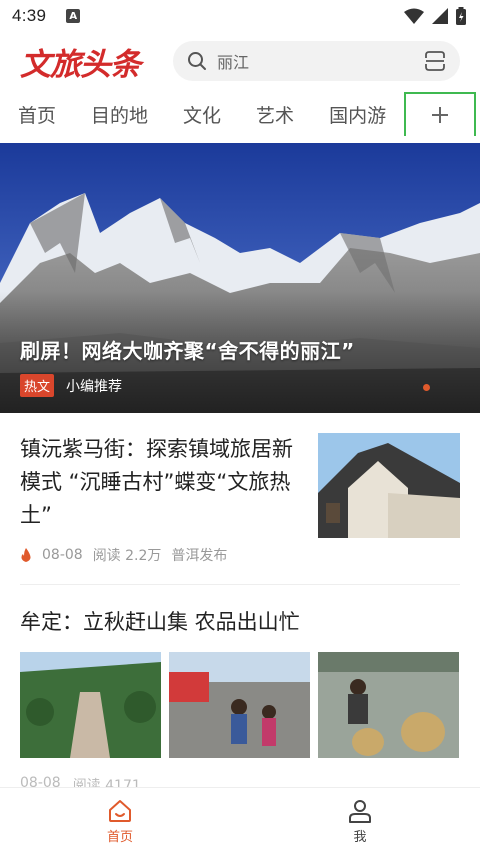 This screenshot has width=480, height=853. Describe the element at coordinates (202, 114) in the screenshot. I see `tab-culture: 文化` at that location.